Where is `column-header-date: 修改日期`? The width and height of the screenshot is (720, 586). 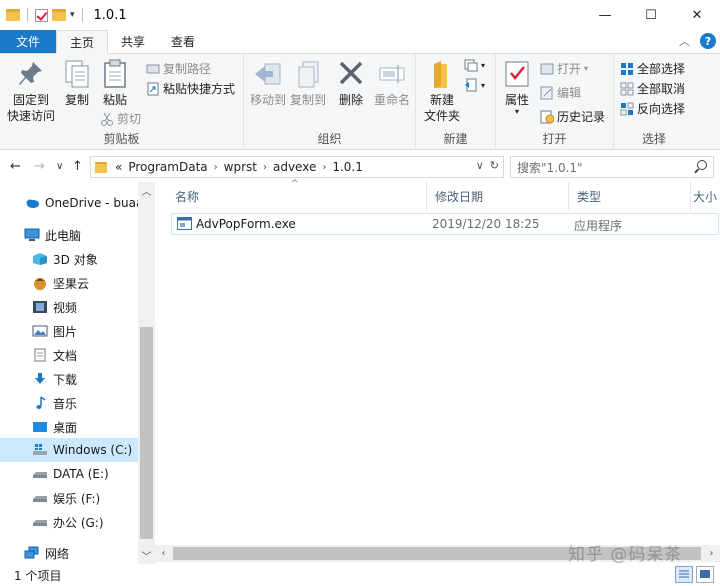
column-header-date: 修改日期 is located at coordinates (498, 196).